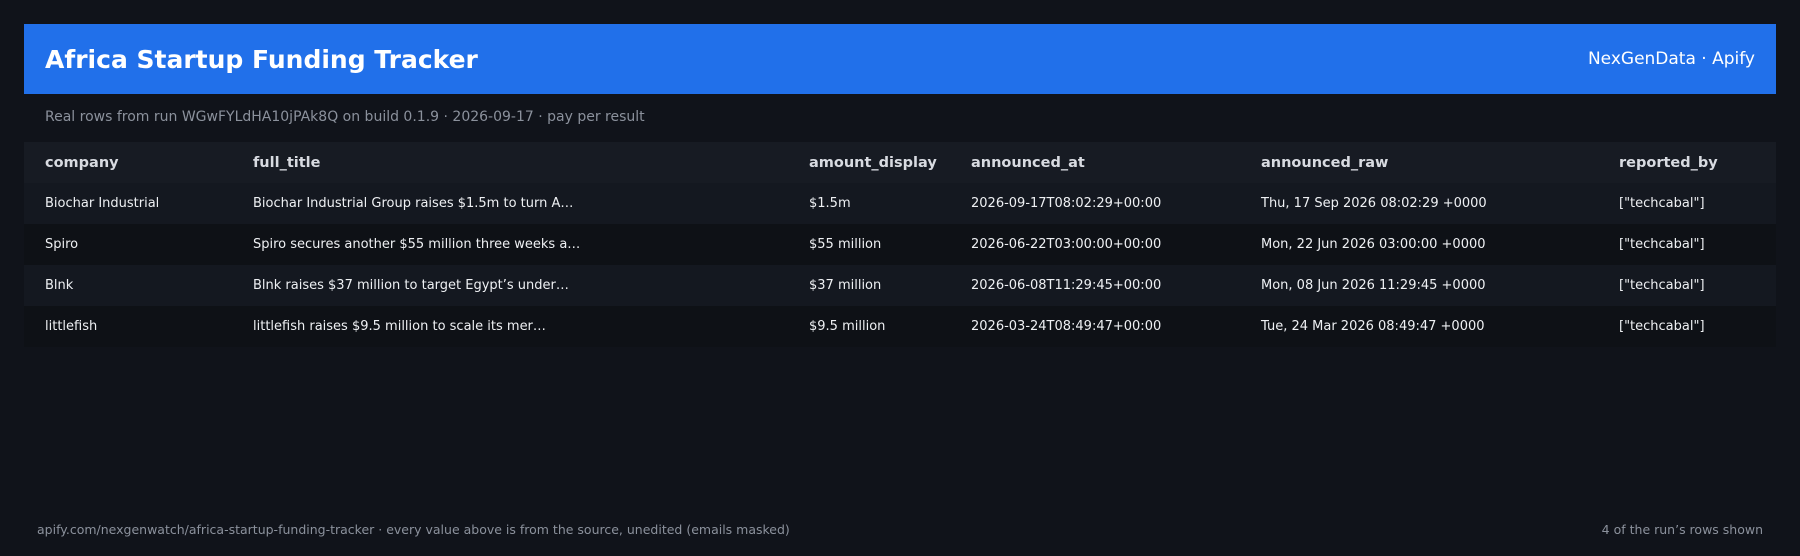  Describe the element at coordinates (1066, 326) in the screenshot. I see `cell-announced-at: 2026-03-24T08:49:47+00:00` at that location.